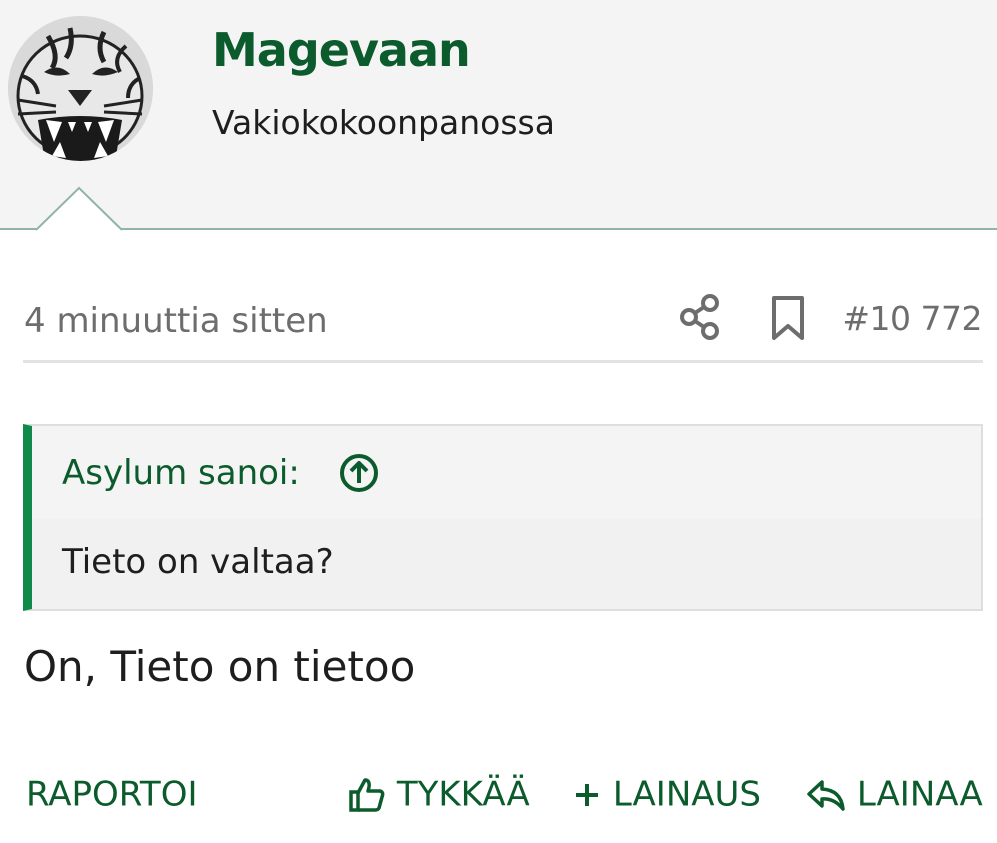  I want to click on multiquote-button: LAINAUS, so click(666, 794).